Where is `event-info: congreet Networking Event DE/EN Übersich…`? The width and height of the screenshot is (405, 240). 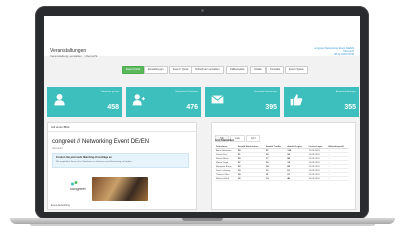 event-info: congreet Networking Event DE/EN Übersich… is located at coordinates (334, 52).